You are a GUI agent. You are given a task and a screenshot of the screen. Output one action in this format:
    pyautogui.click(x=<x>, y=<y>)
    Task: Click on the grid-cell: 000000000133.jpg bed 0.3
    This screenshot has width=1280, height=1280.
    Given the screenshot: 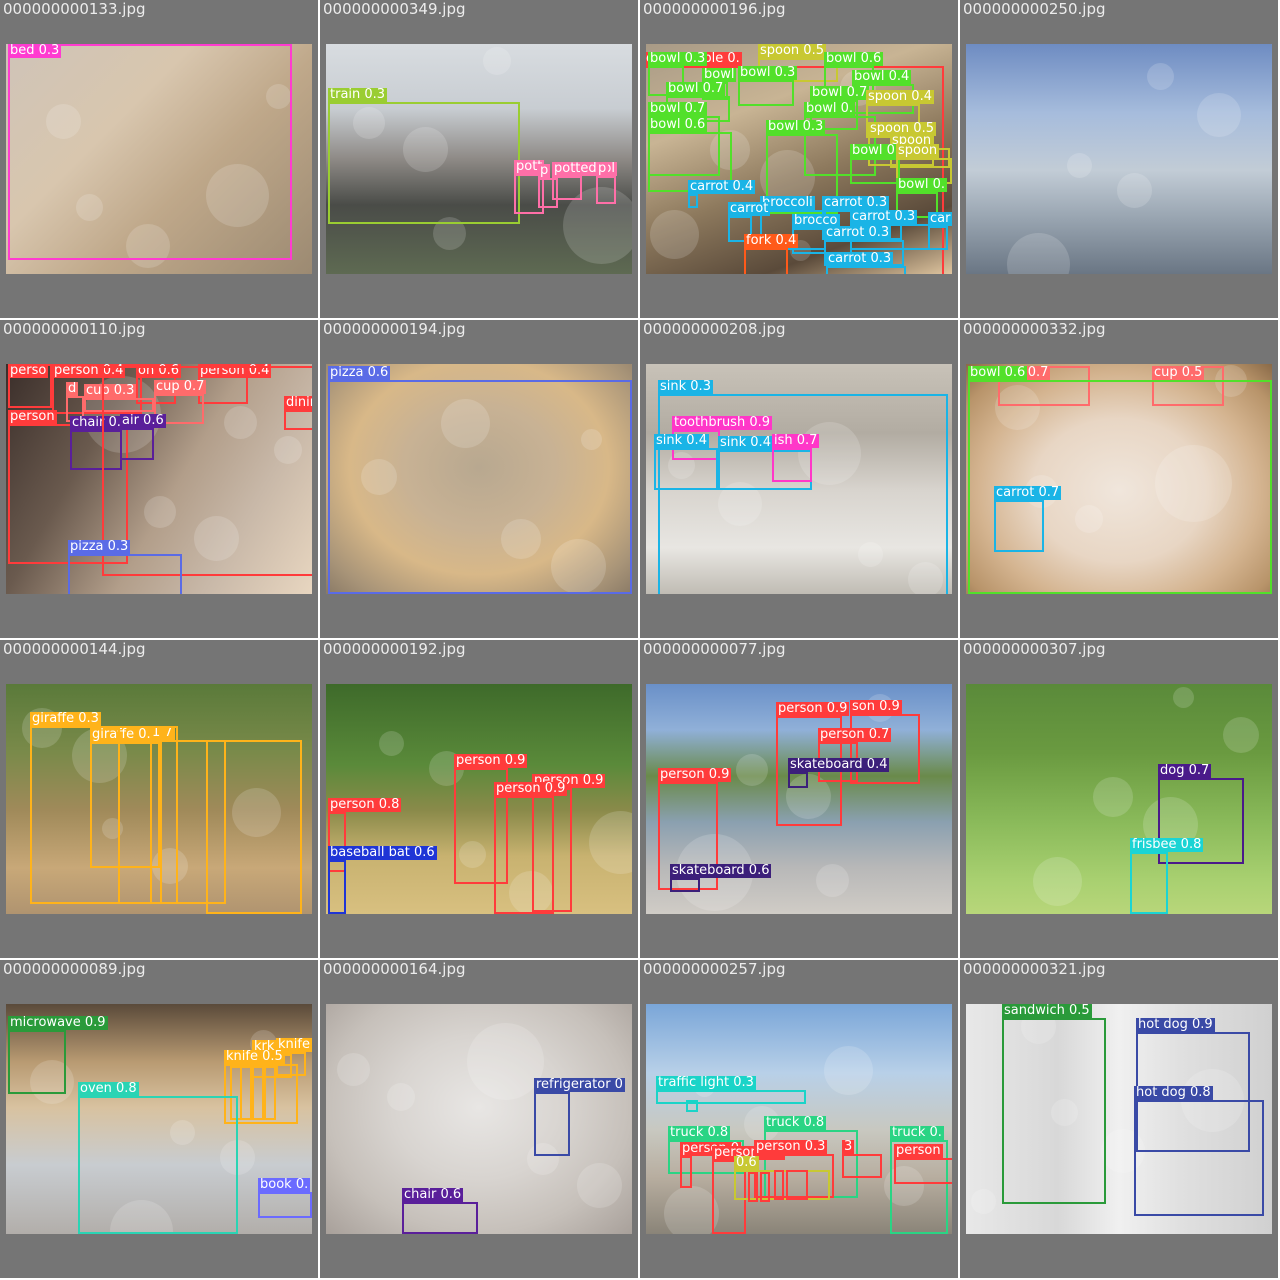 What is the action you would take?
    pyautogui.click(x=159, y=159)
    